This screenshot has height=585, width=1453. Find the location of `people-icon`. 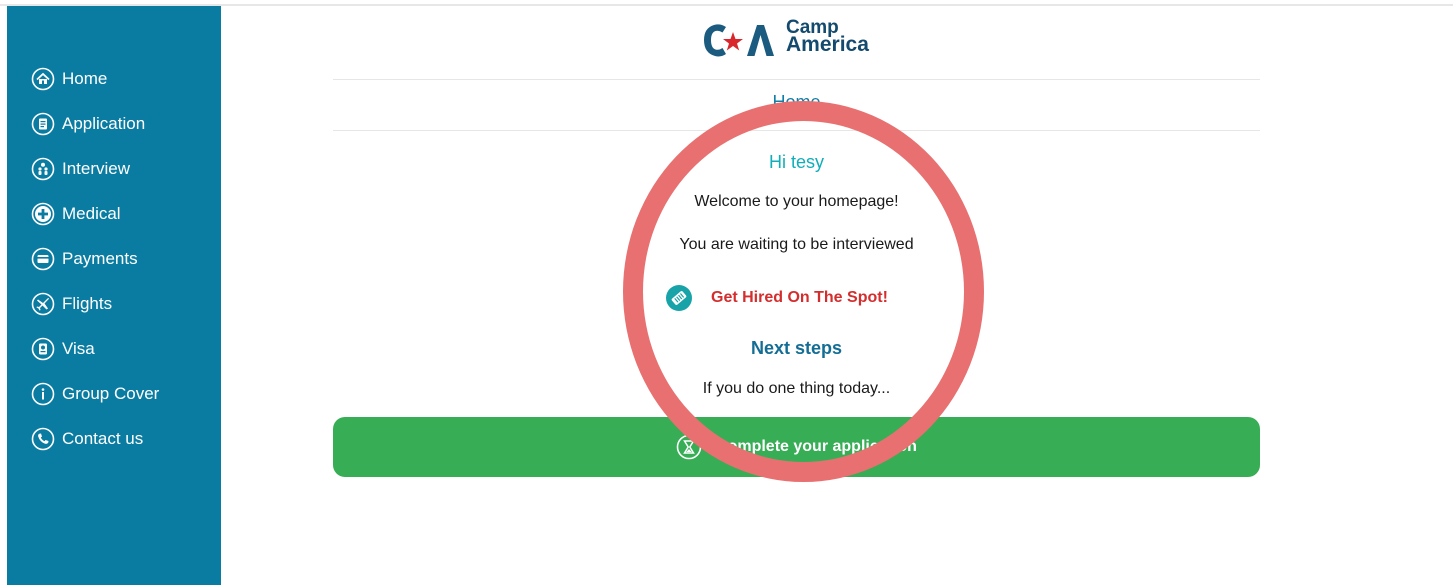

people-icon is located at coordinates (43, 169).